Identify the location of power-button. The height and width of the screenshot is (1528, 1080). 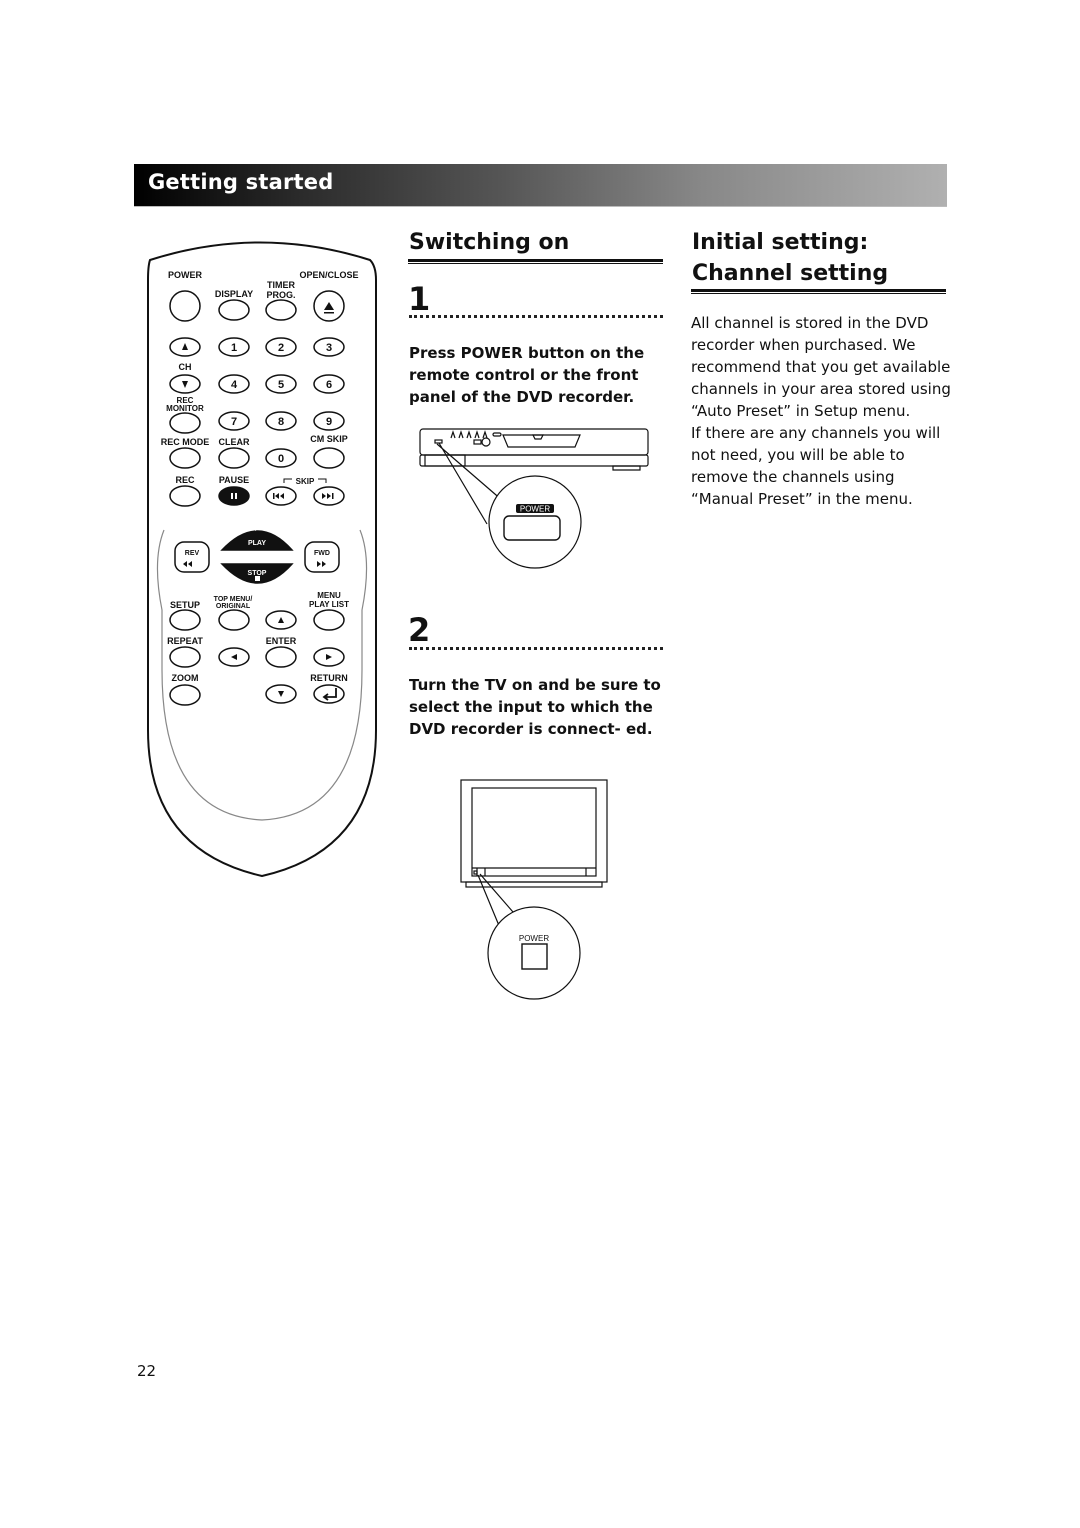
(185, 306).